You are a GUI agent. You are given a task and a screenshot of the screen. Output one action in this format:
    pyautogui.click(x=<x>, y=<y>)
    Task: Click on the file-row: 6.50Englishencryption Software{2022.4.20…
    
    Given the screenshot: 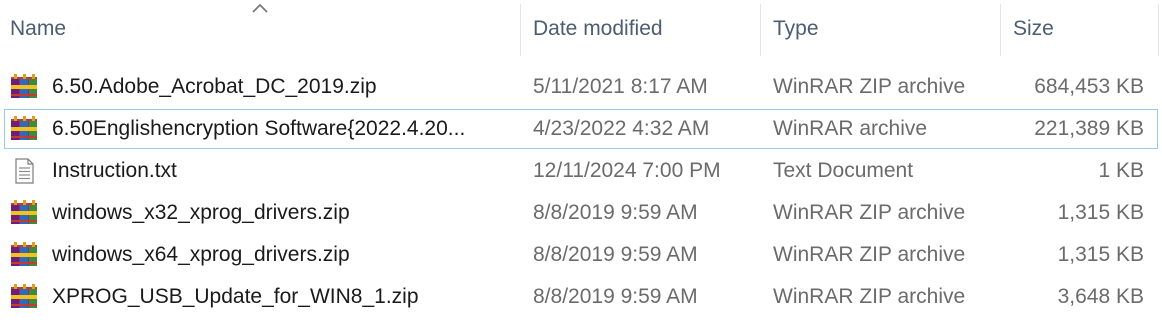 What is the action you would take?
    pyautogui.click(x=581, y=129)
    